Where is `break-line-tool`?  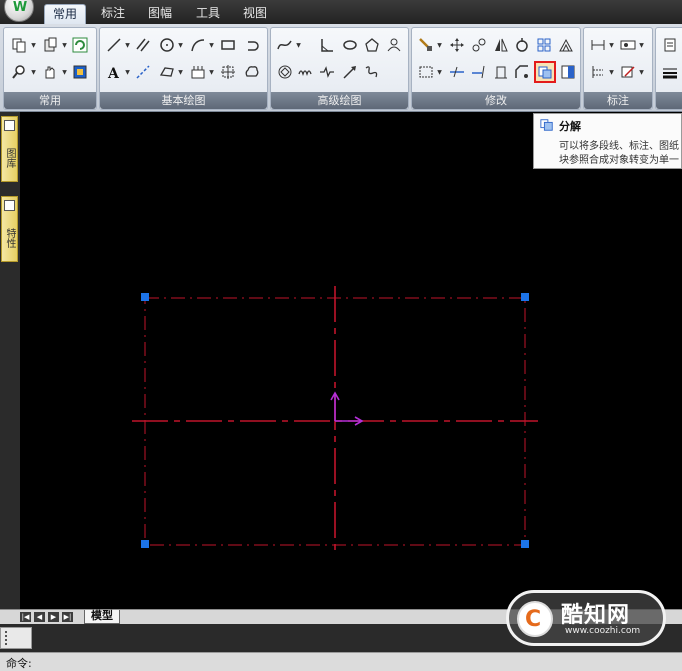
break-line-tool is located at coordinates (327, 72).